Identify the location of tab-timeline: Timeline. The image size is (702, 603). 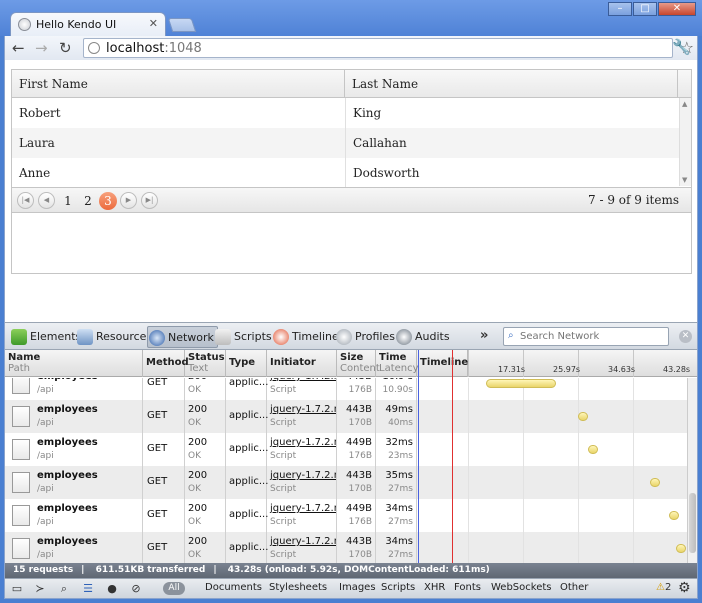
(305, 337).